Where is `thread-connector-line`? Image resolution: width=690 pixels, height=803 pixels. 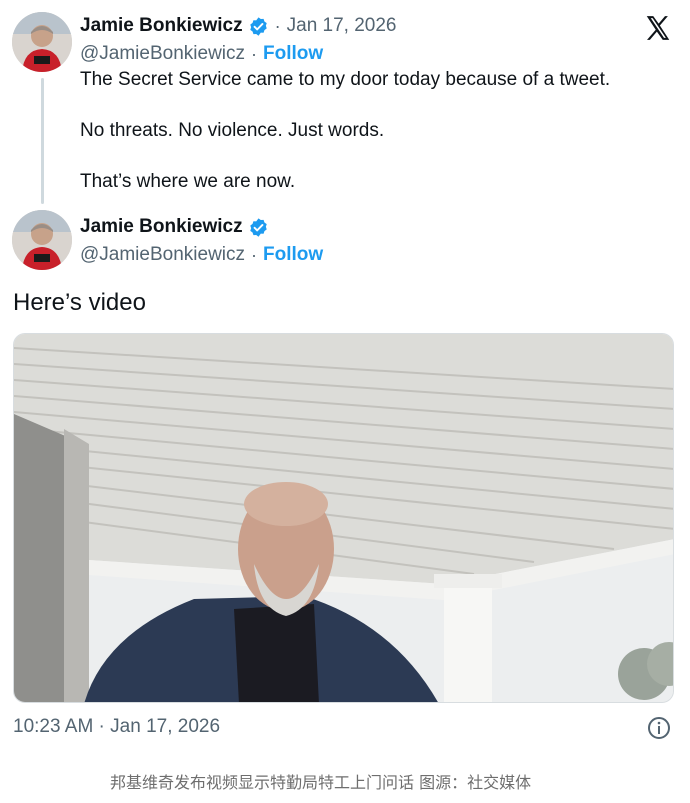 thread-connector-line is located at coordinates (42, 141).